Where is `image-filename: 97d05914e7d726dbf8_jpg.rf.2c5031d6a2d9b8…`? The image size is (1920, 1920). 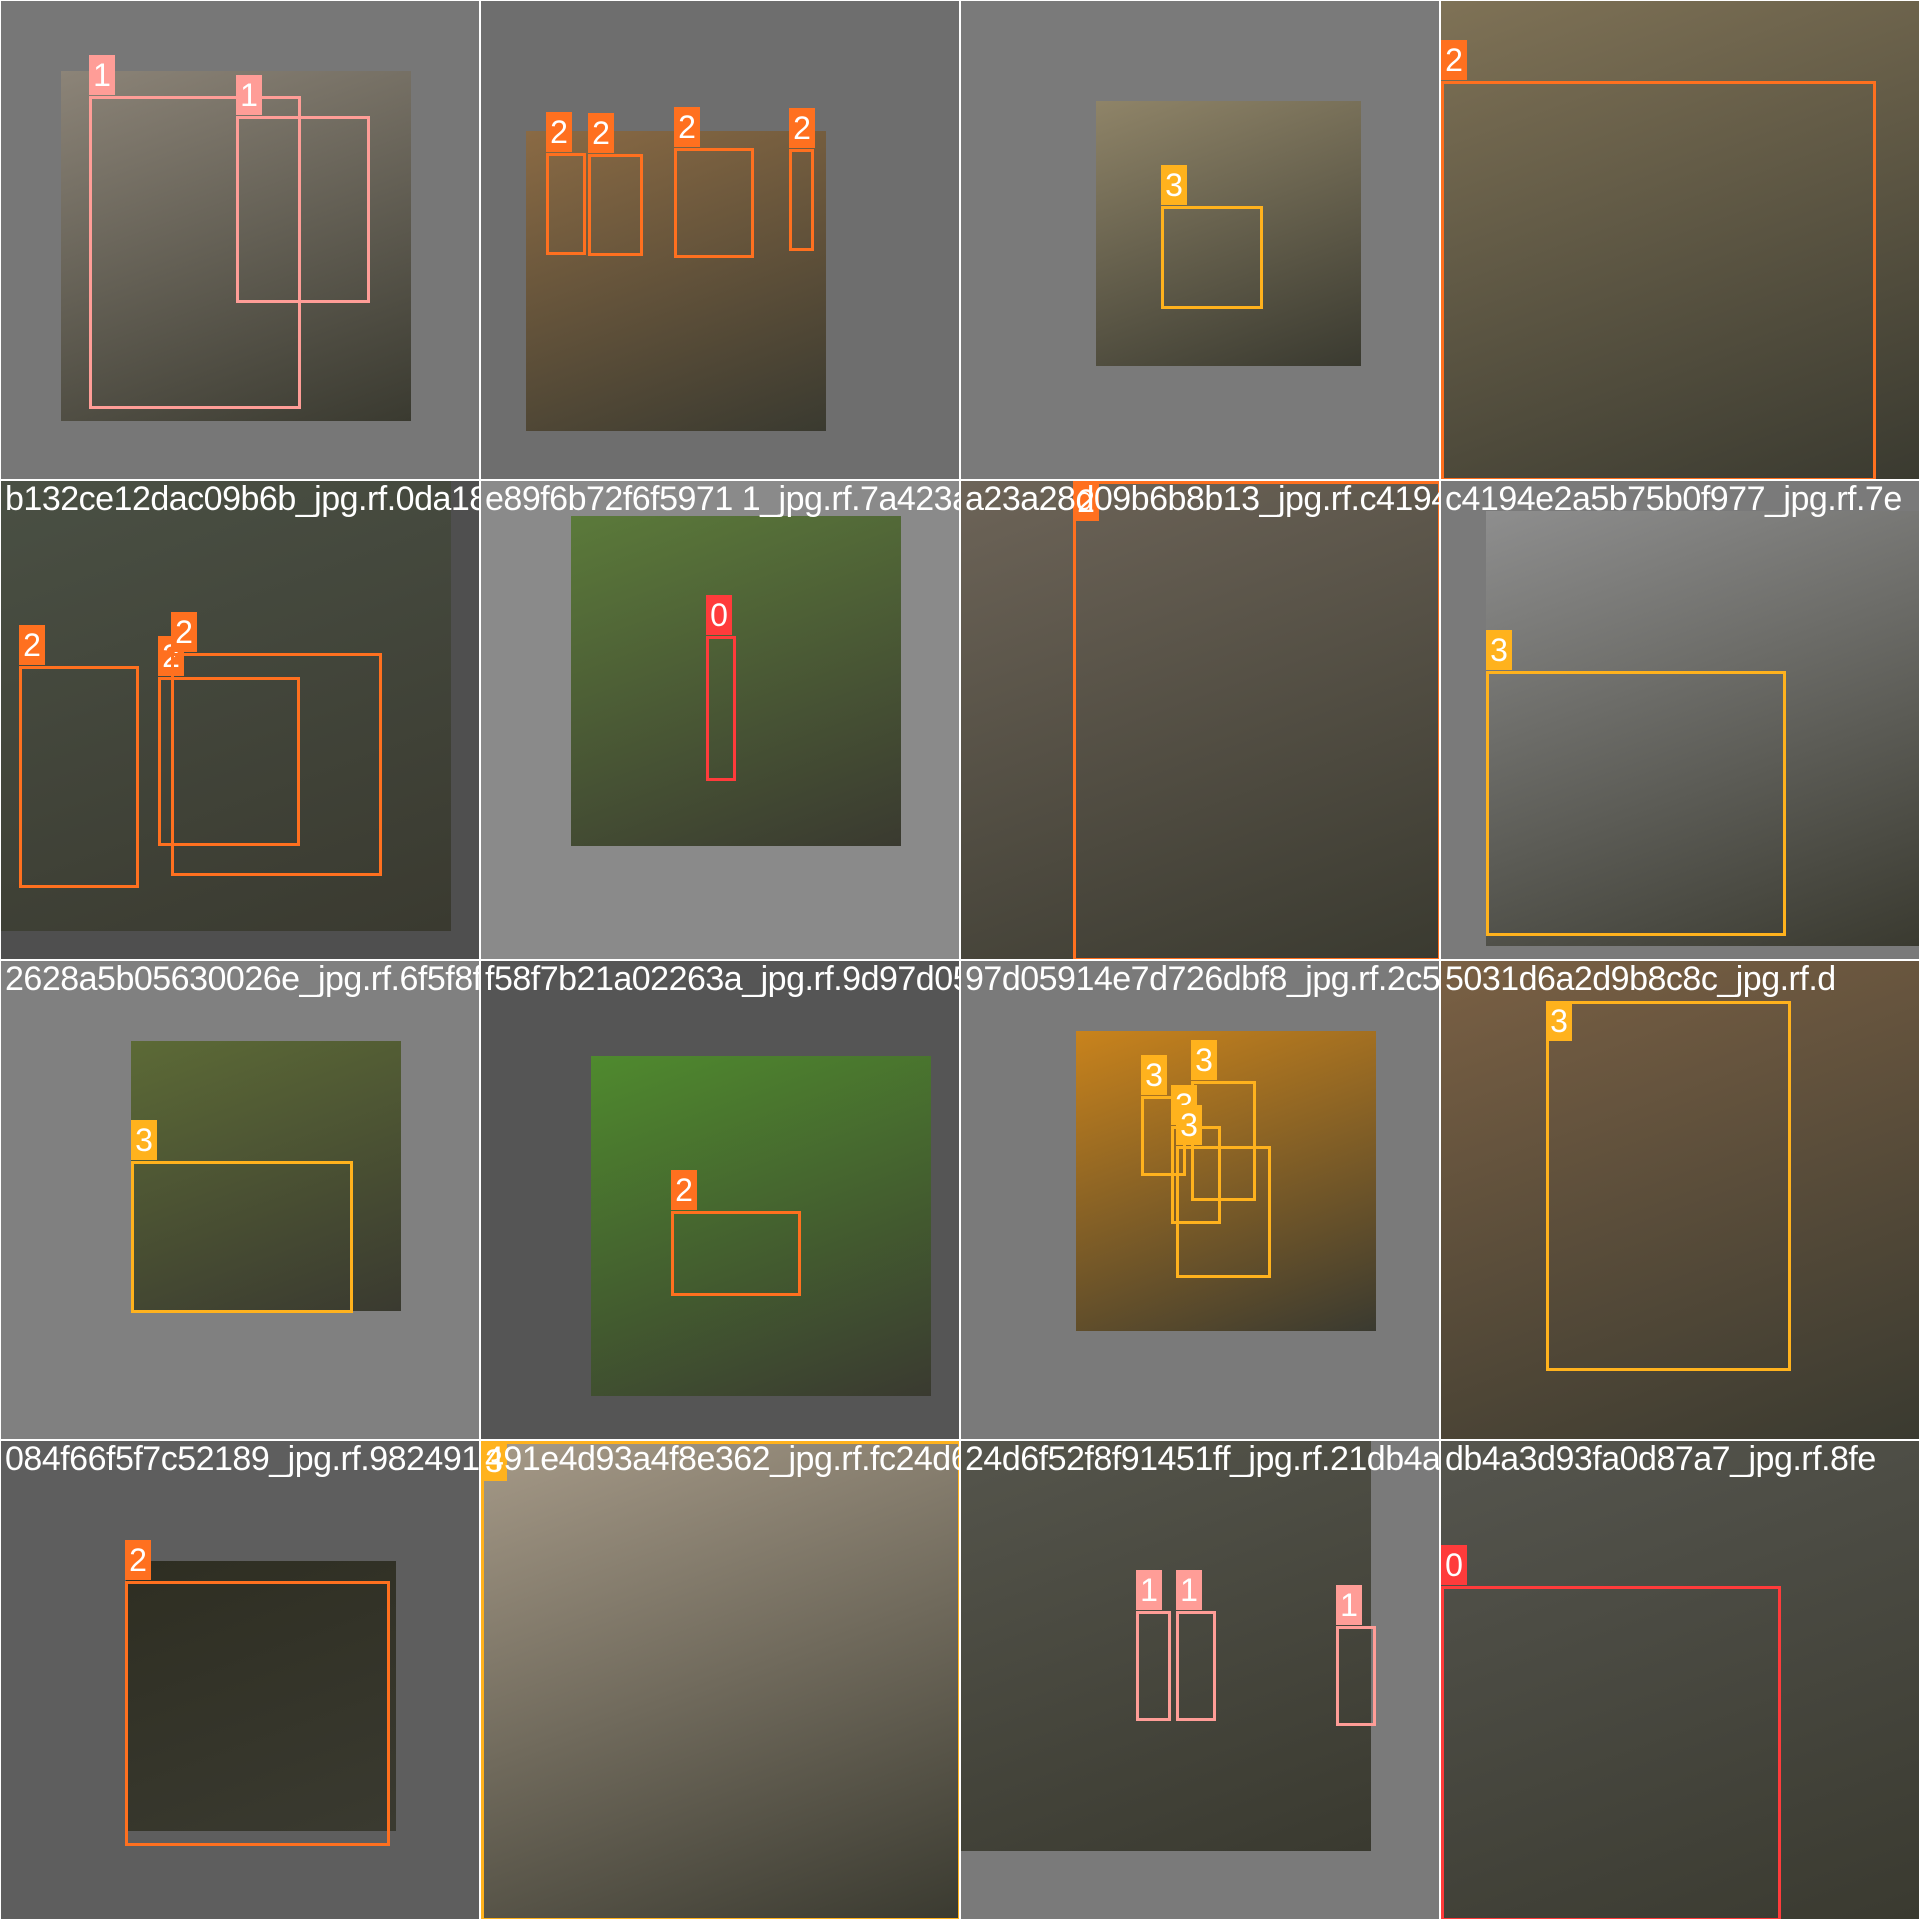
image-filename: 97d05914e7d726dbf8_jpg.rf.2c5031d6a2d9b8… is located at coordinates (1202, 979).